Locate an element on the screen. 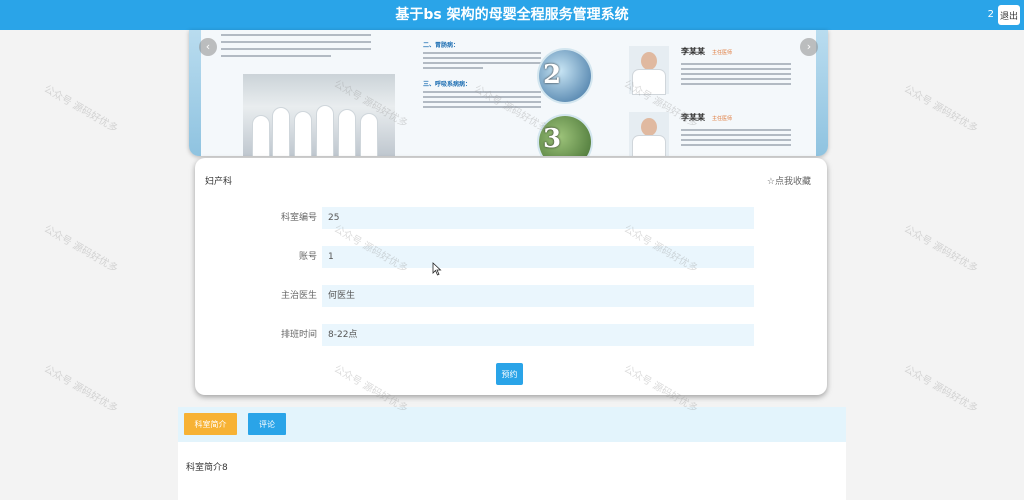 This screenshot has height=500, width=1024. account-field: 1 is located at coordinates (538, 257).